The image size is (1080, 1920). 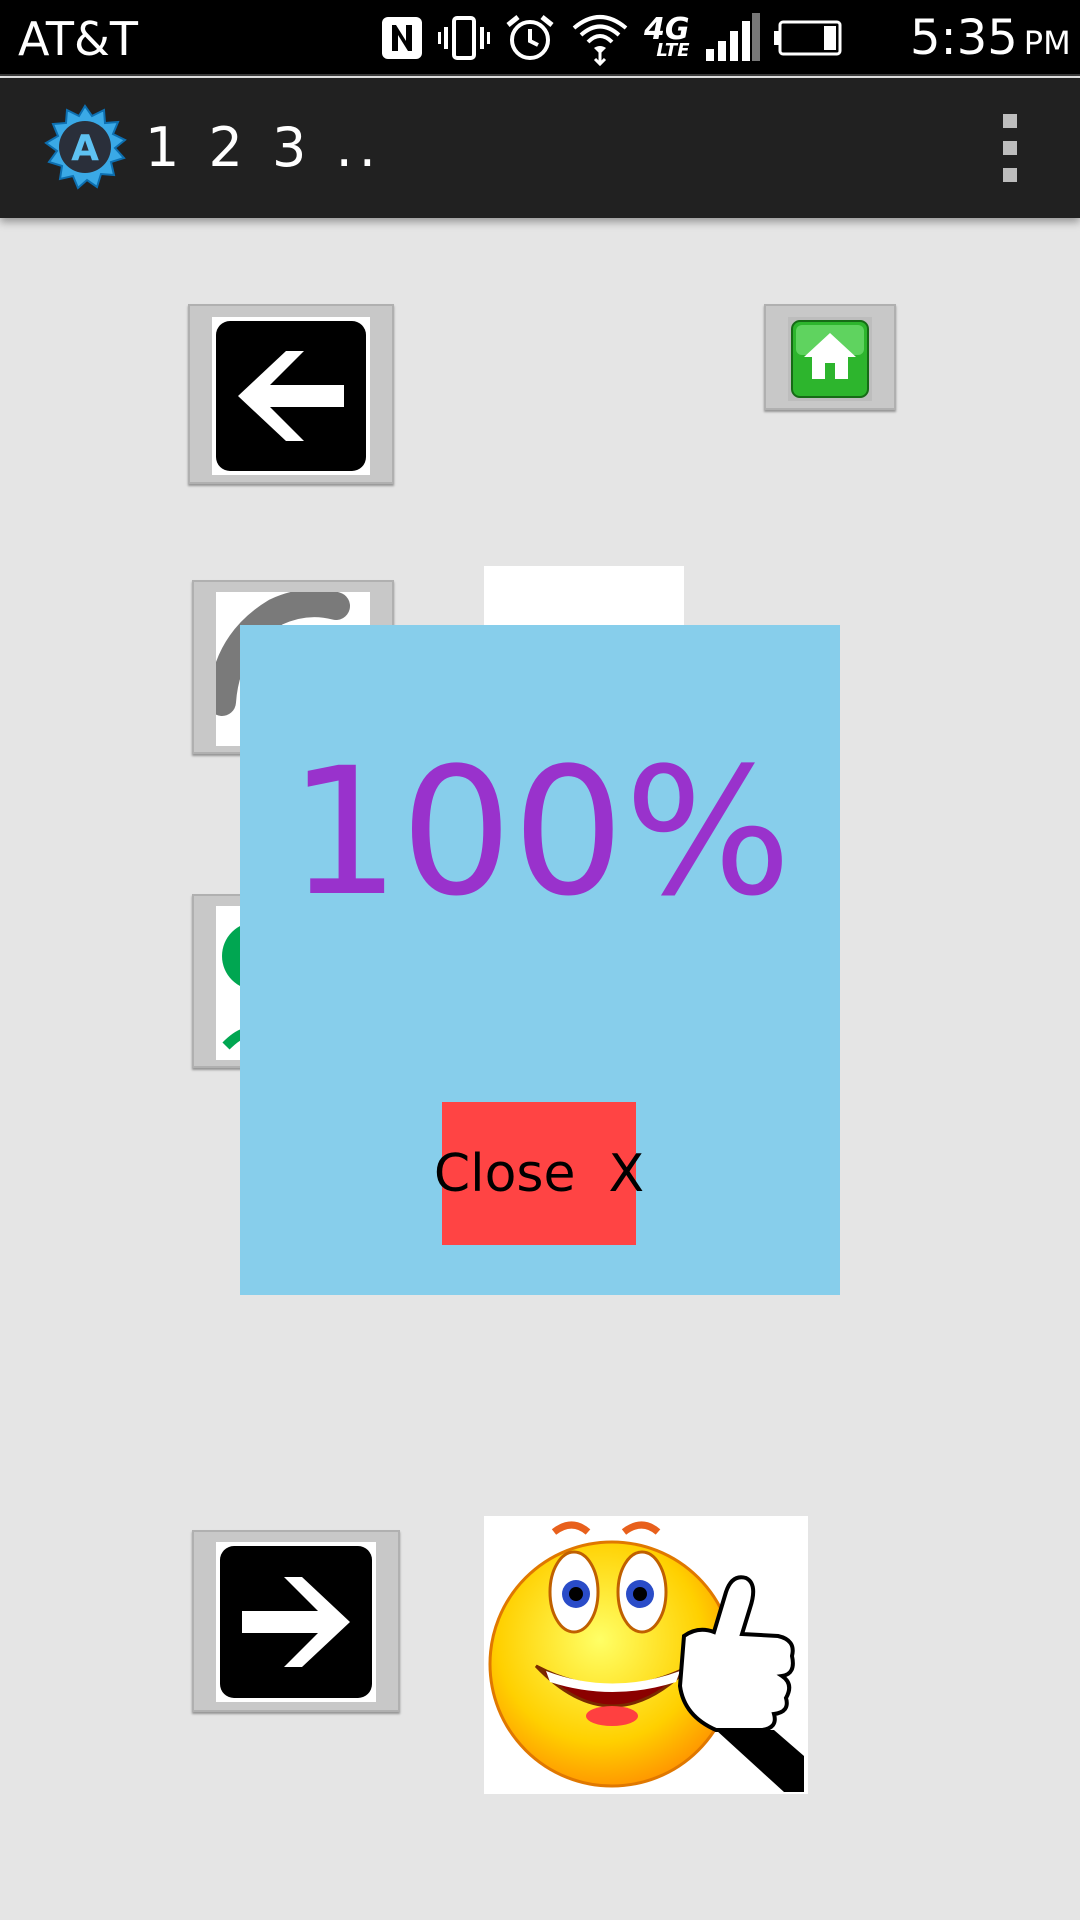 I want to click on carrier-name: AT&T, so click(x=78, y=39).